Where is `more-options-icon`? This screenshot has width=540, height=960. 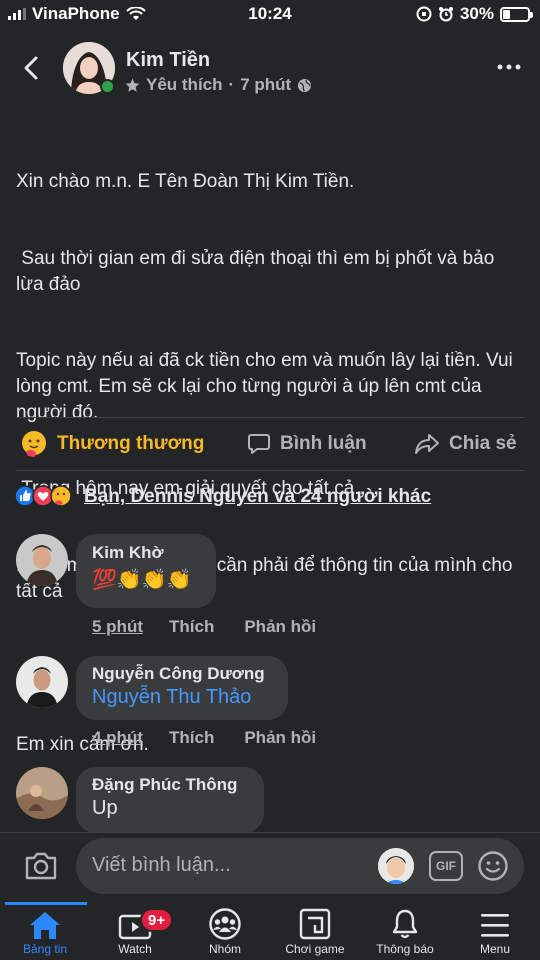
more-options-icon is located at coordinates (509, 67).